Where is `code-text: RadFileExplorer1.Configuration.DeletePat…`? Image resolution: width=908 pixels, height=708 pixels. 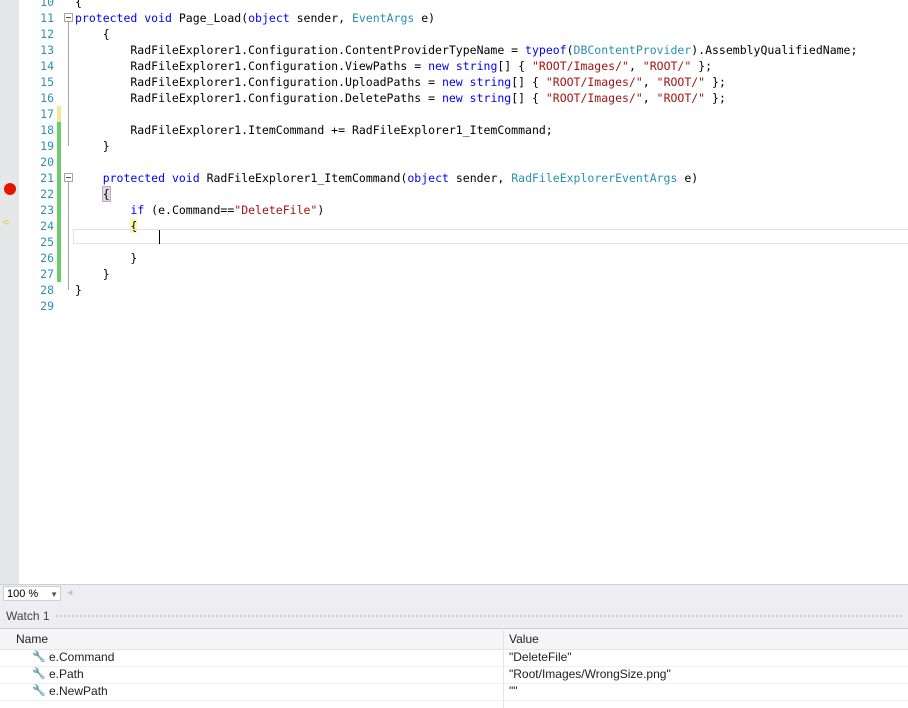 code-text: RadFileExplorer1.Configuration.DeletePat… is located at coordinates (400, 98).